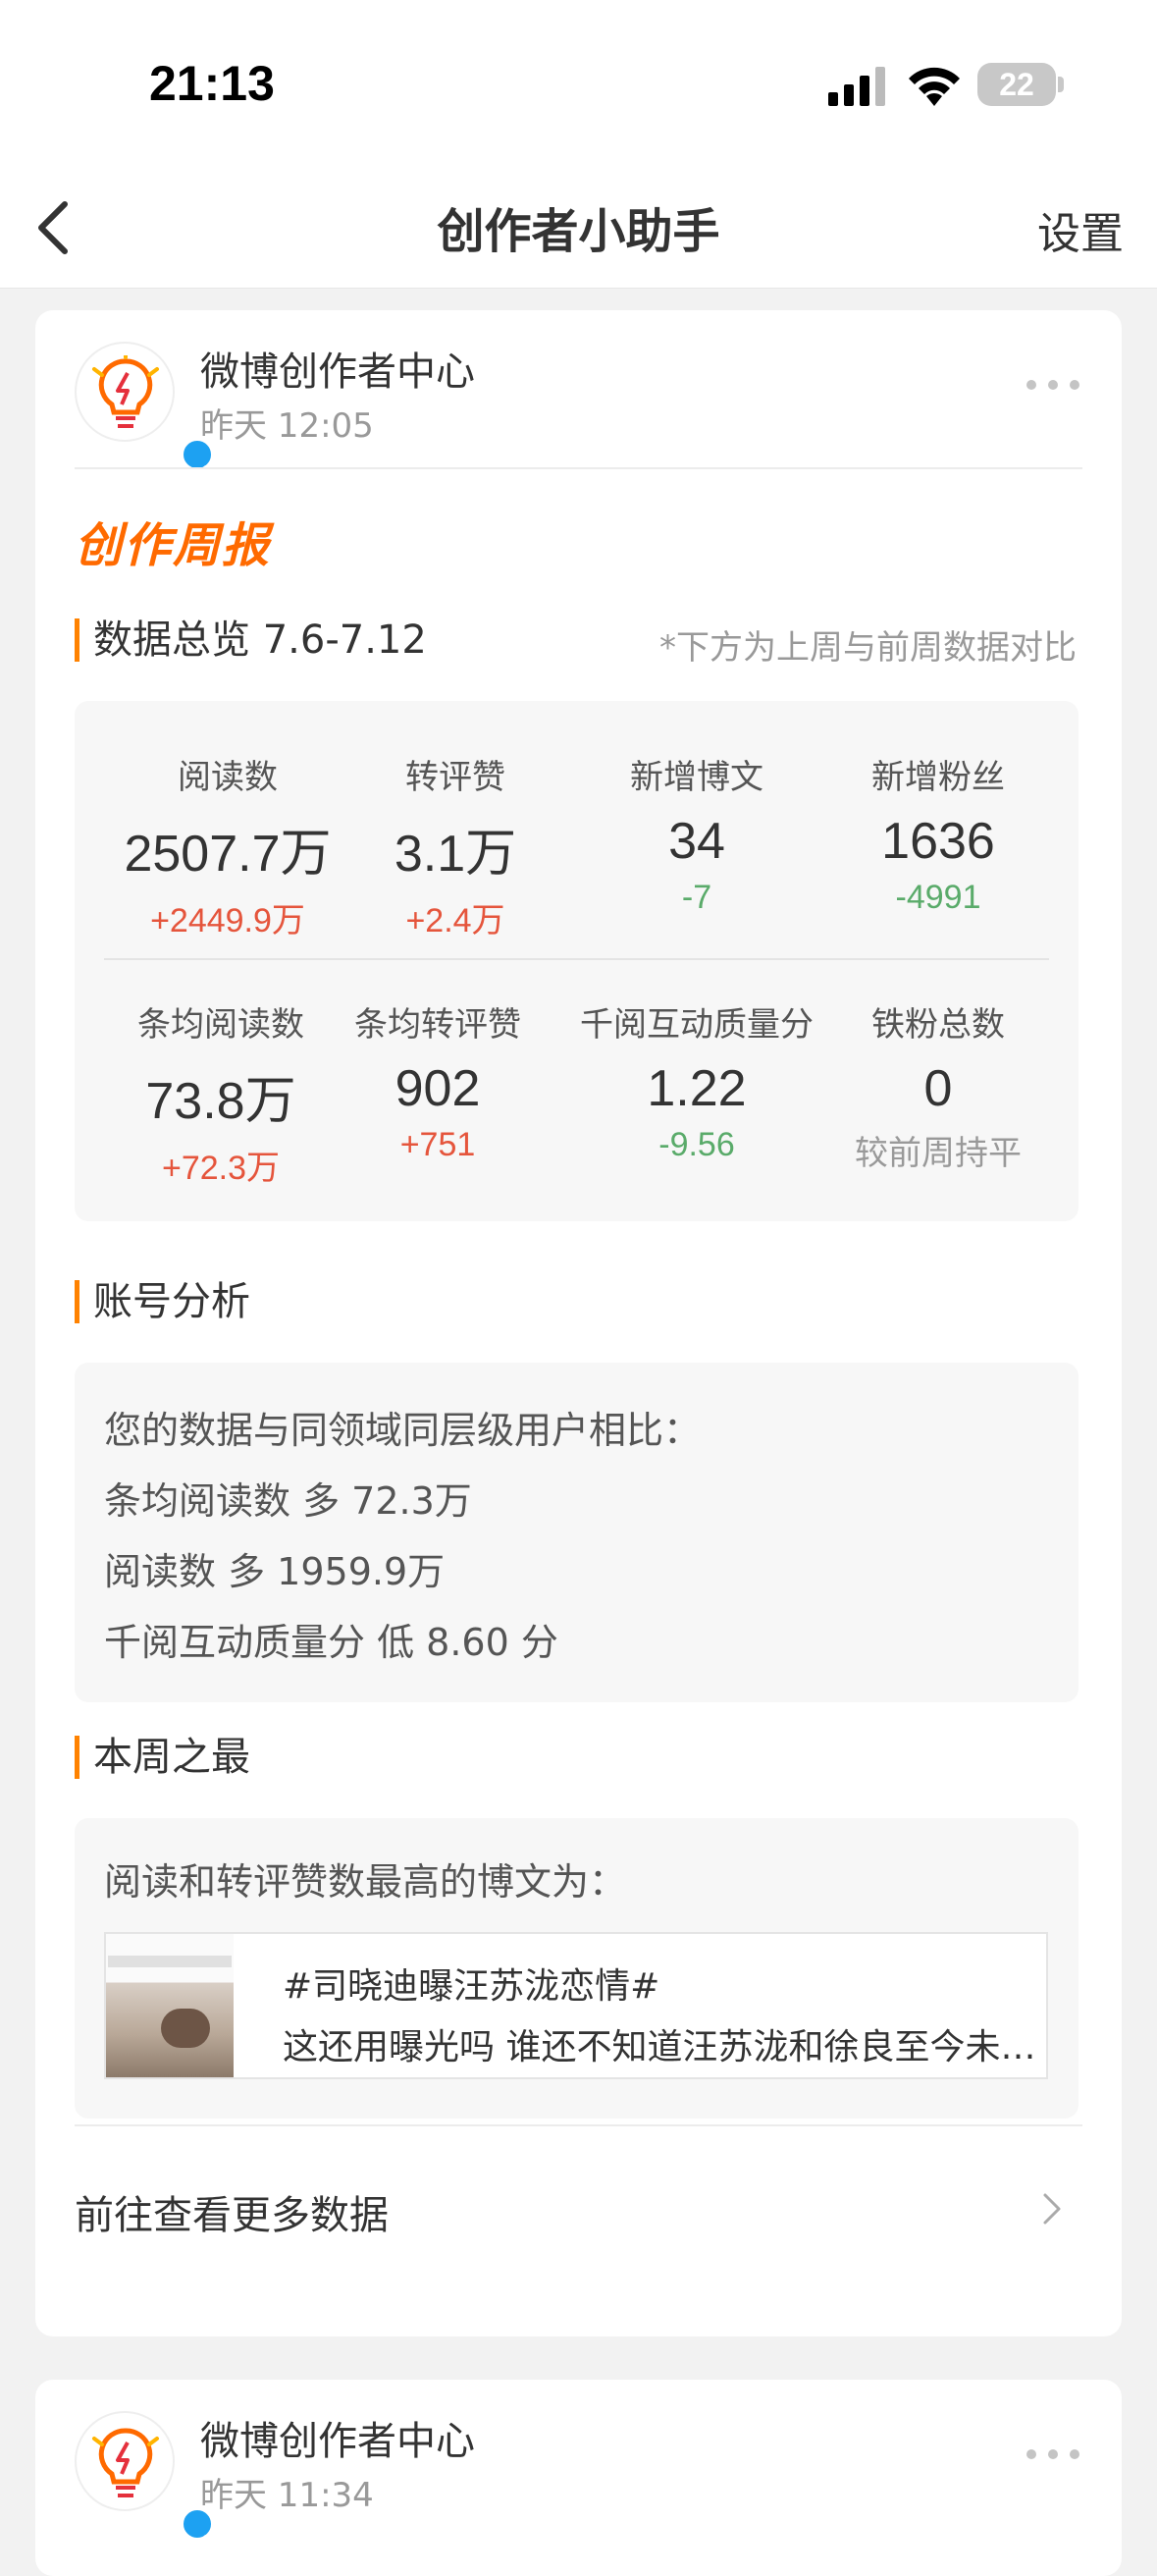 The height and width of the screenshot is (2576, 1157). What do you see at coordinates (471, 1986) in the screenshot?
I see `post-hashtag: #司晓迪曝汪苏泷恋情#` at bounding box center [471, 1986].